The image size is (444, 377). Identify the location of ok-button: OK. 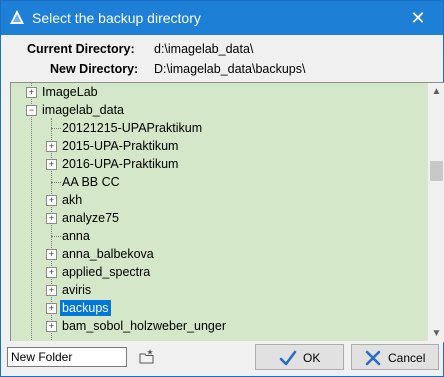
(299, 357).